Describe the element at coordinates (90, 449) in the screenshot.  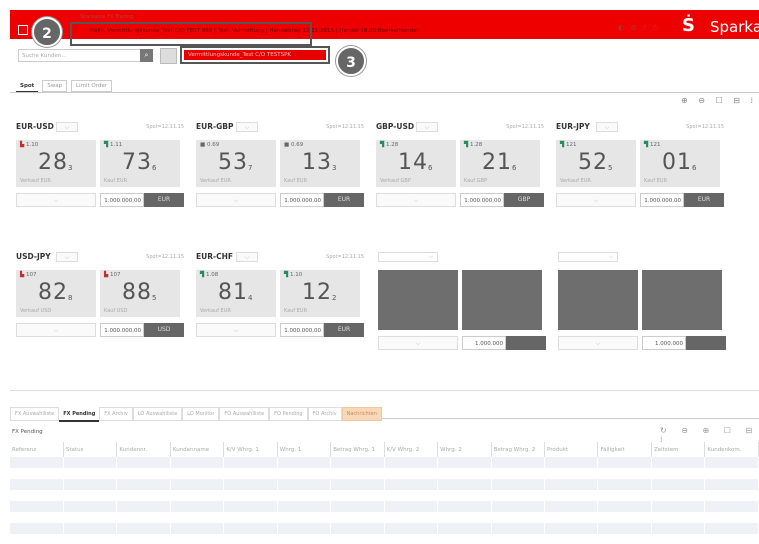
I see `column-header: Status` at that location.